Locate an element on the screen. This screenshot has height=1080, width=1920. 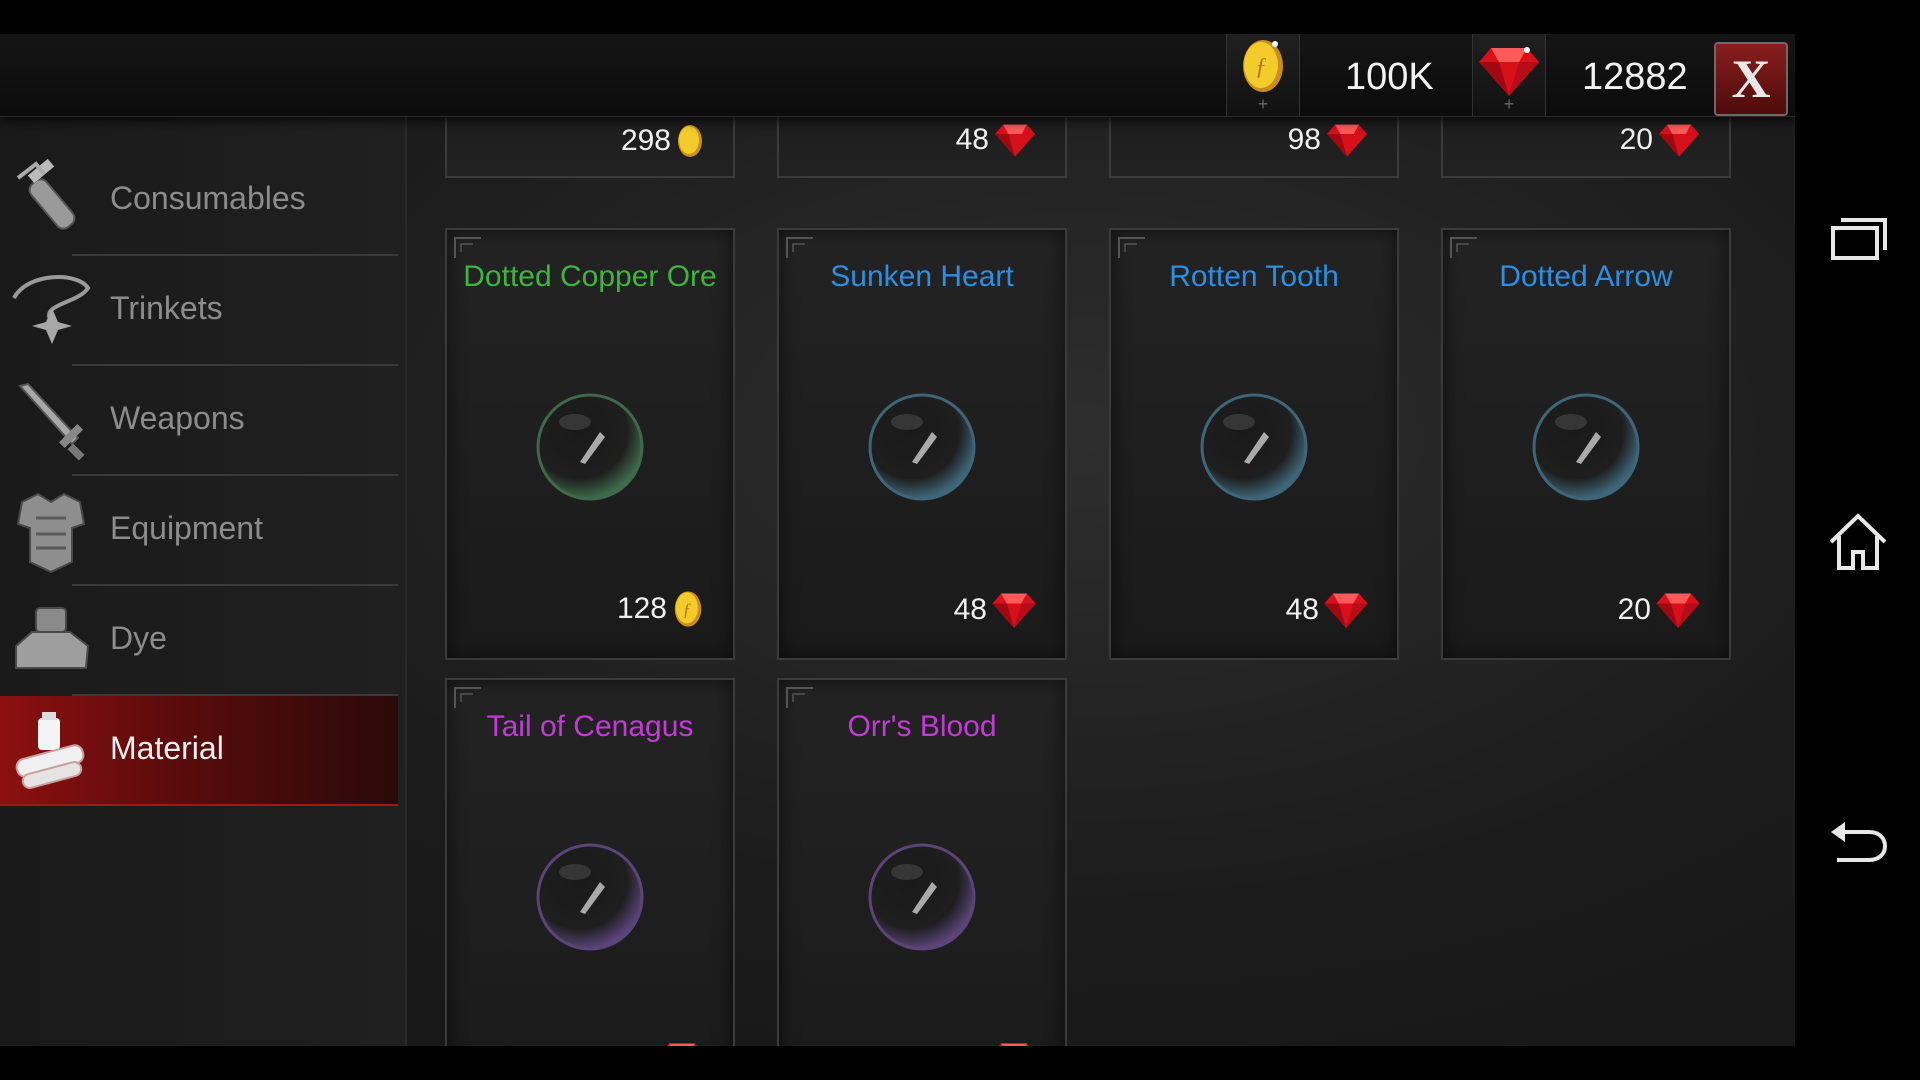
item-card: Dotted Copper Ore 128 ƒ is located at coordinates (590, 444).